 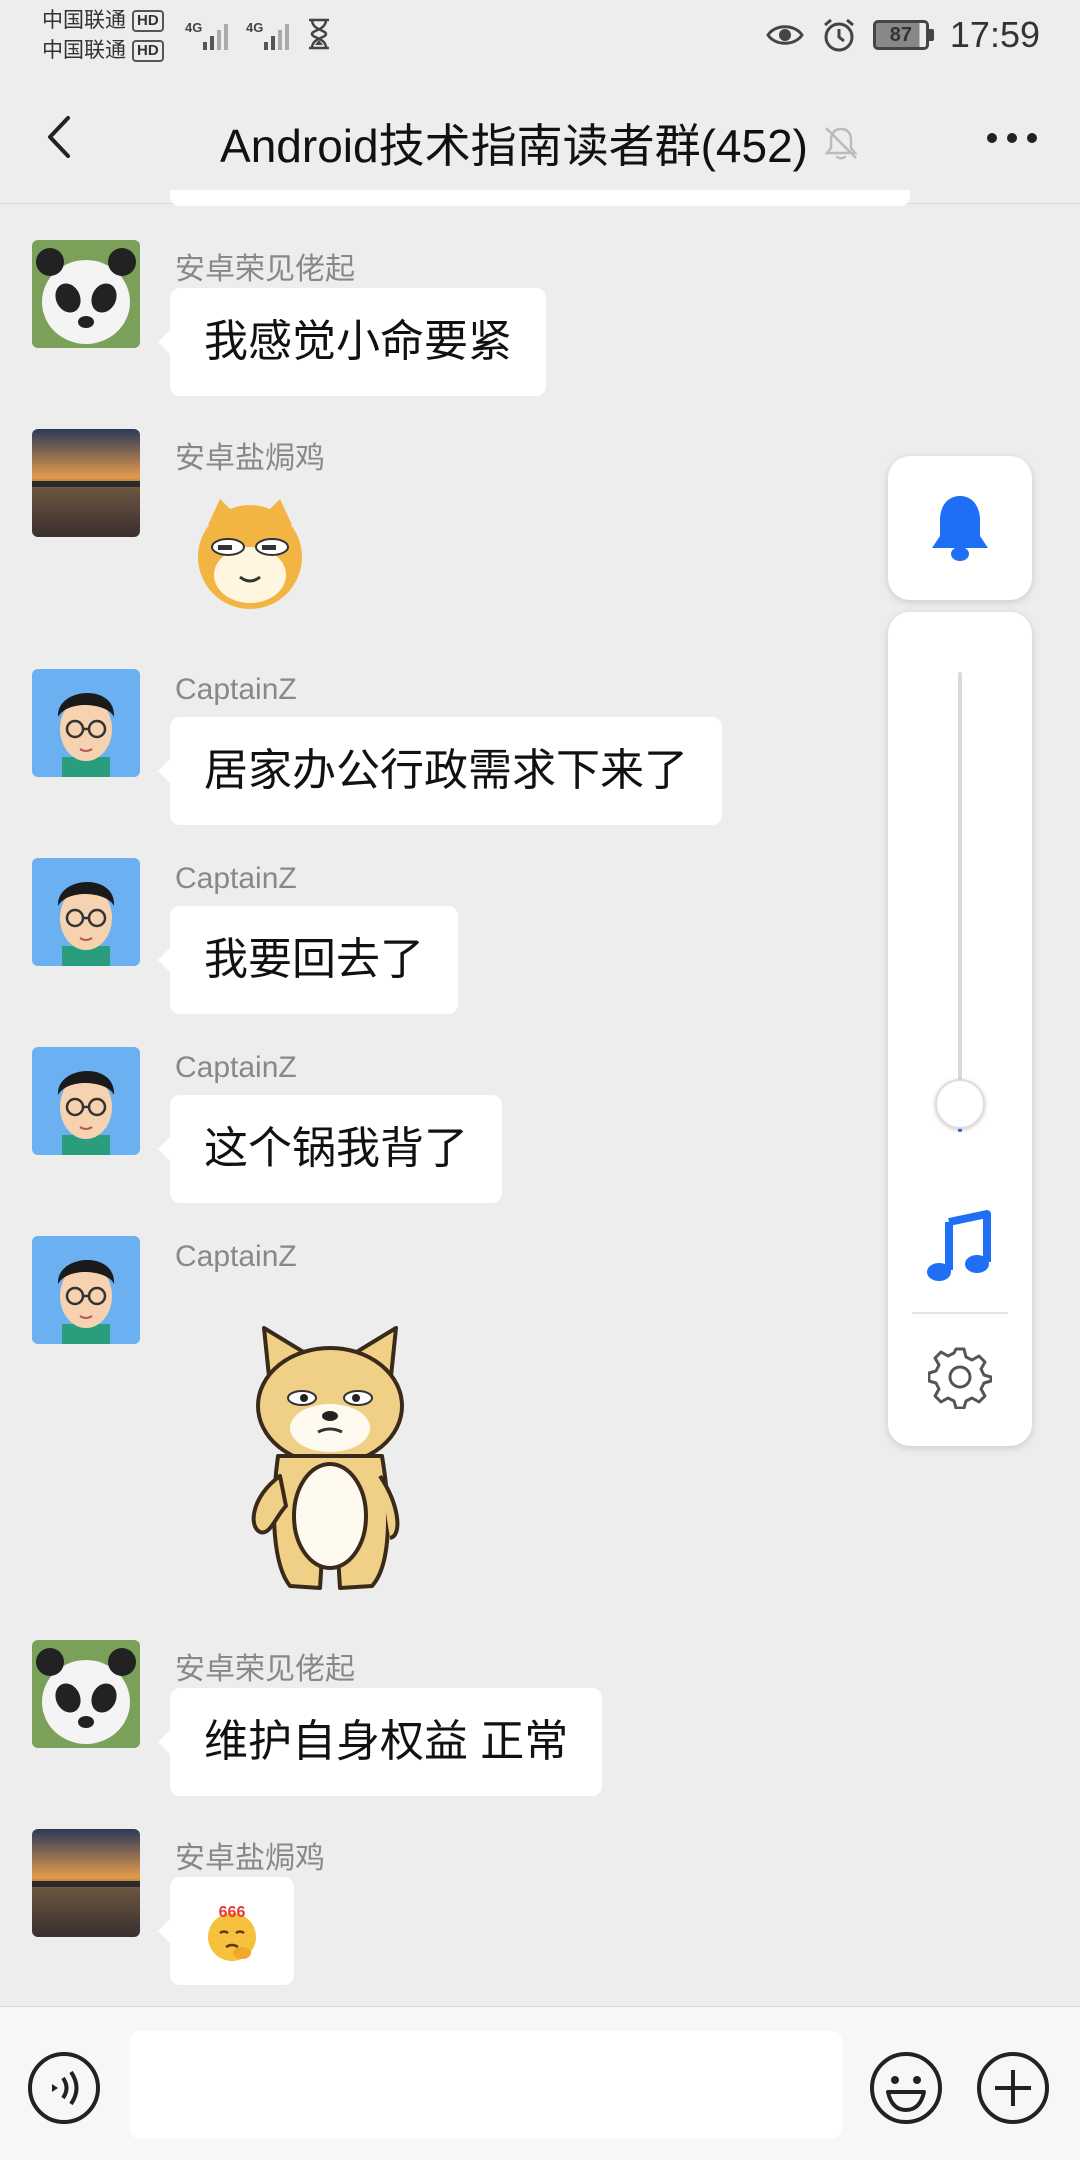 What do you see at coordinates (994, 34) in the screenshot?
I see `clock: 17:59` at bounding box center [994, 34].